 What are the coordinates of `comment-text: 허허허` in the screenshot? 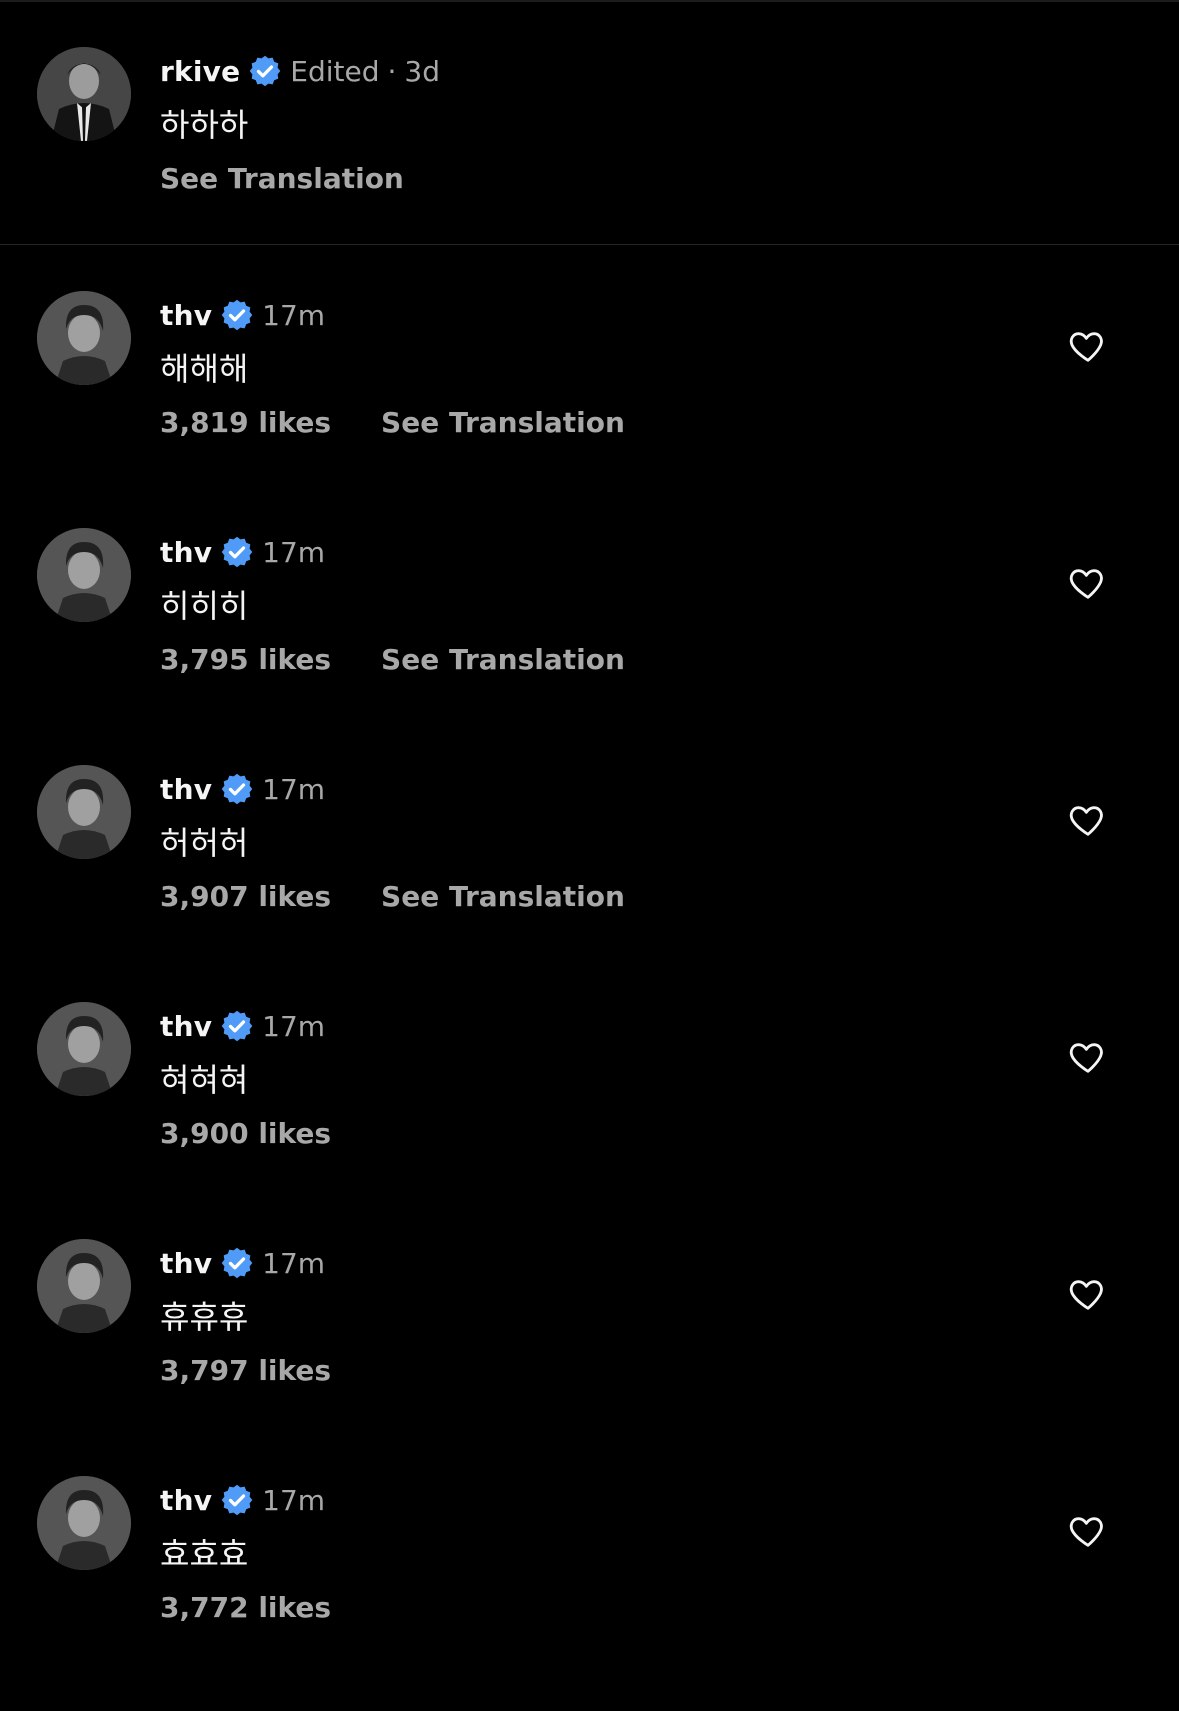 It's located at (204, 843).